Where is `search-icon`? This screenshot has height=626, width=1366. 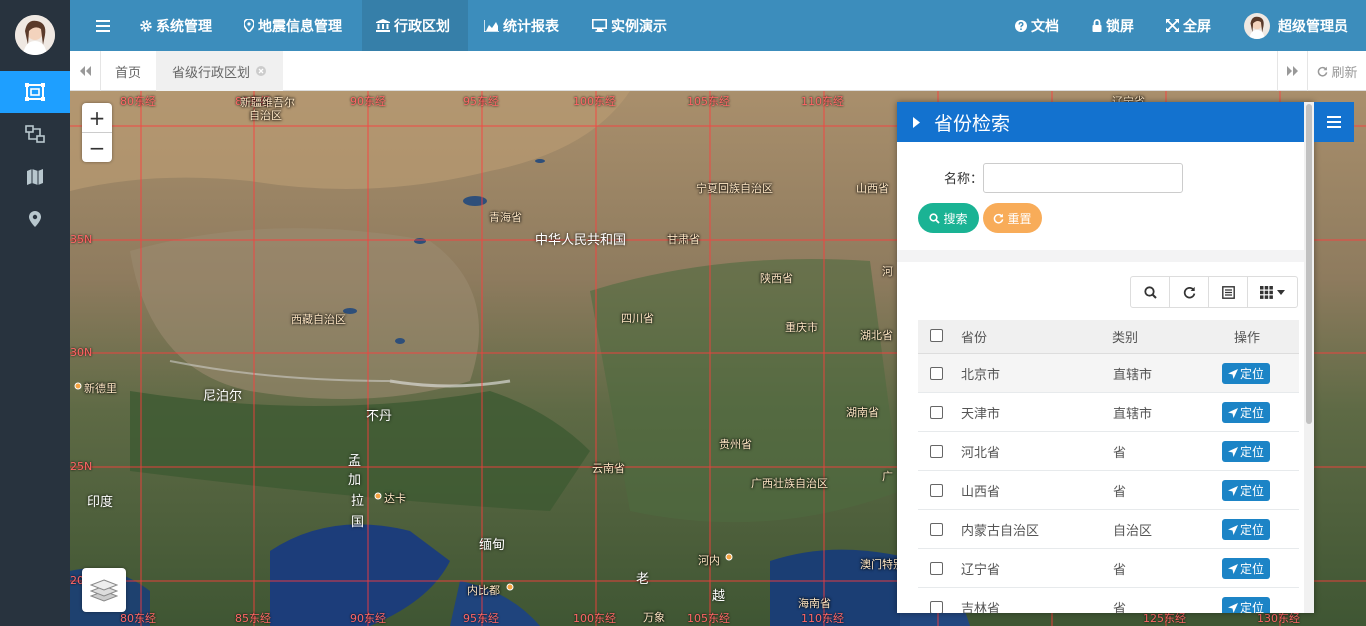 search-icon is located at coordinates (935, 218).